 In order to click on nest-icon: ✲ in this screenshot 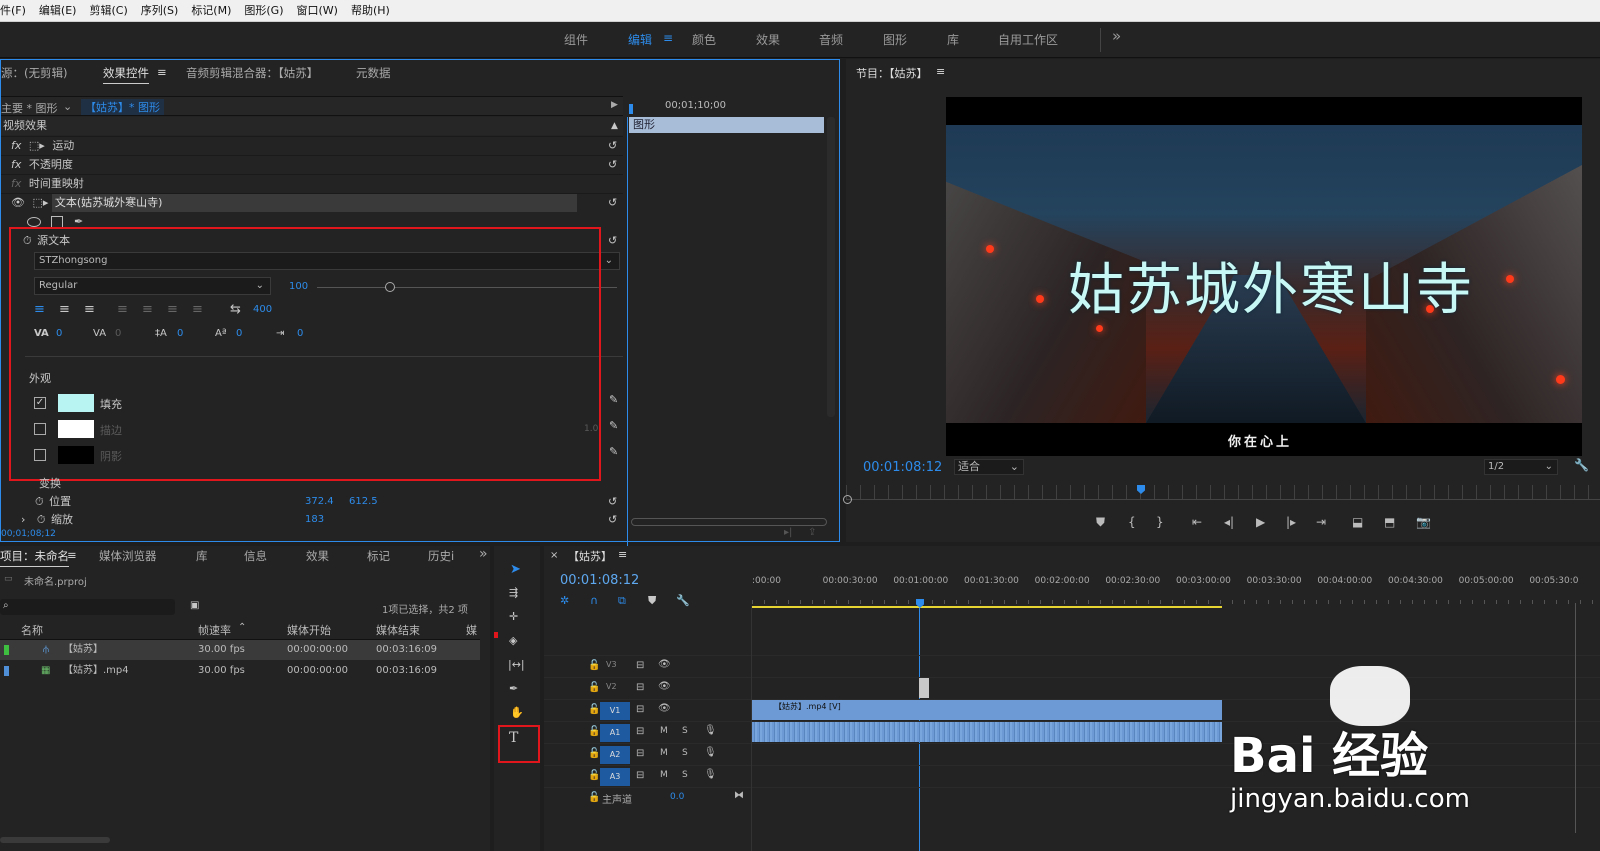, I will do `click(564, 600)`.